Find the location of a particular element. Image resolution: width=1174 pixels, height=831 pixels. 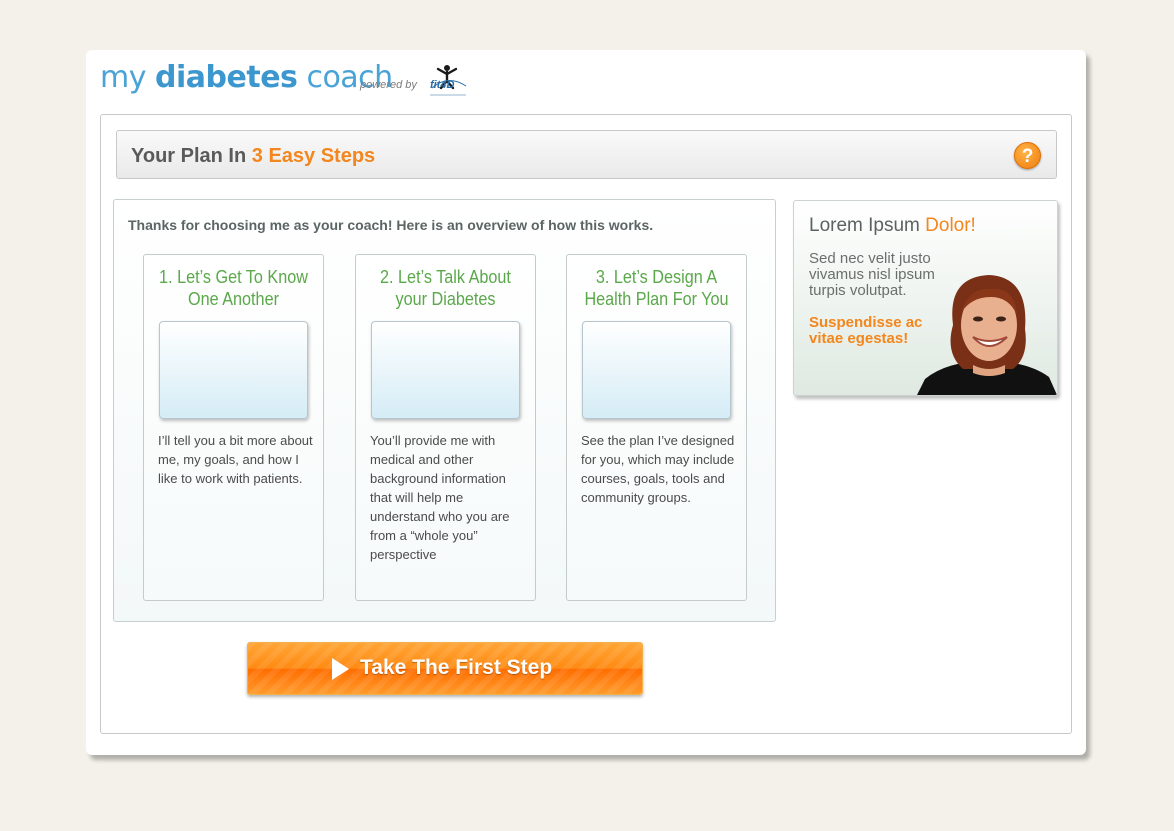

promo-title-prefix: Lorem Ipsum is located at coordinates (864, 225).